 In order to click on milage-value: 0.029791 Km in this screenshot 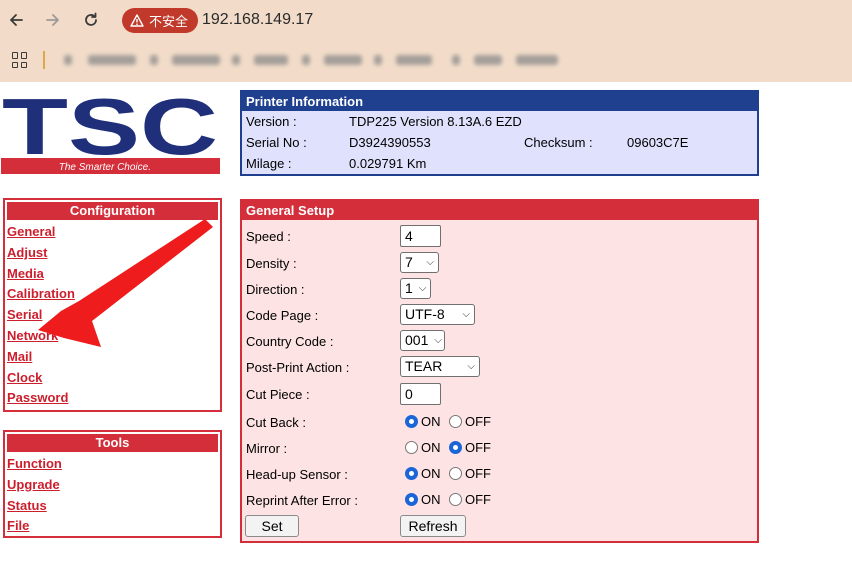, I will do `click(388, 163)`.